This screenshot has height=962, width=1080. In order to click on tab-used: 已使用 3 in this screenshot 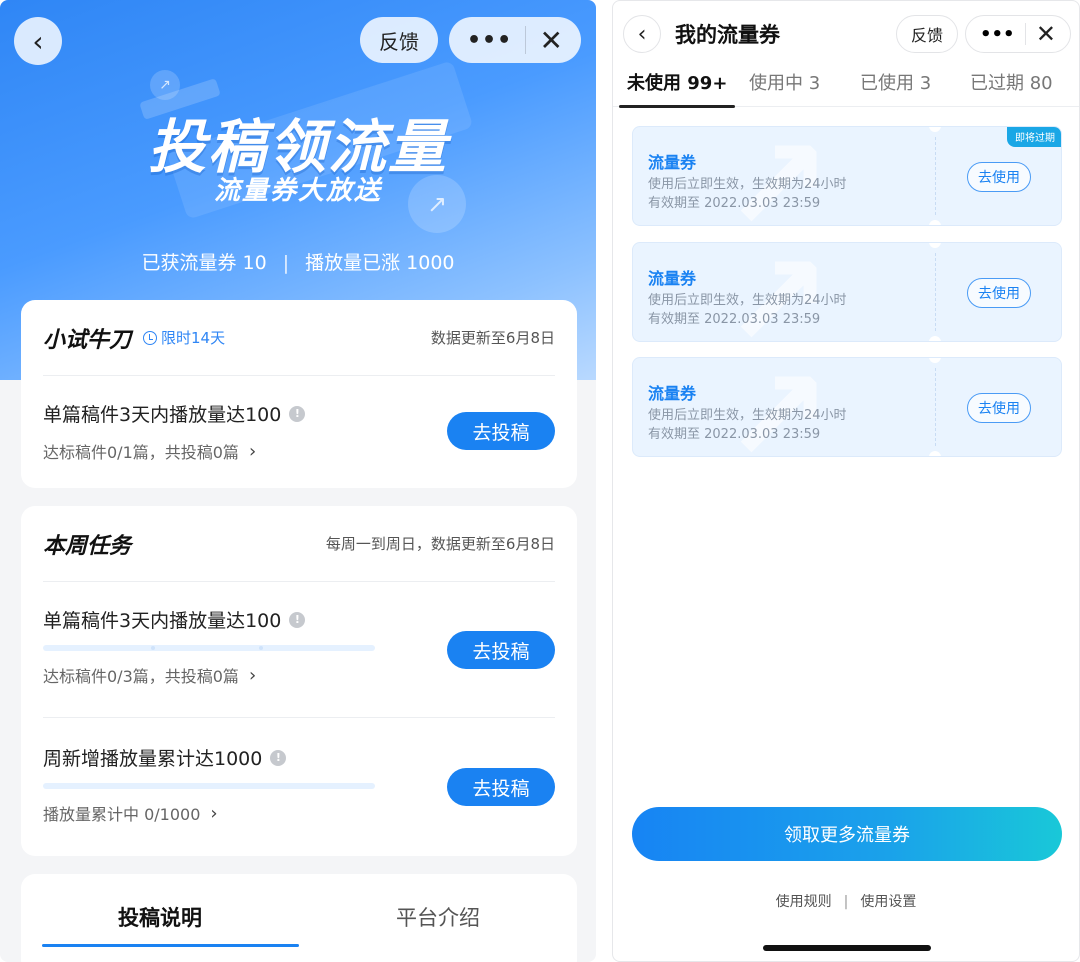, I will do `click(895, 82)`.